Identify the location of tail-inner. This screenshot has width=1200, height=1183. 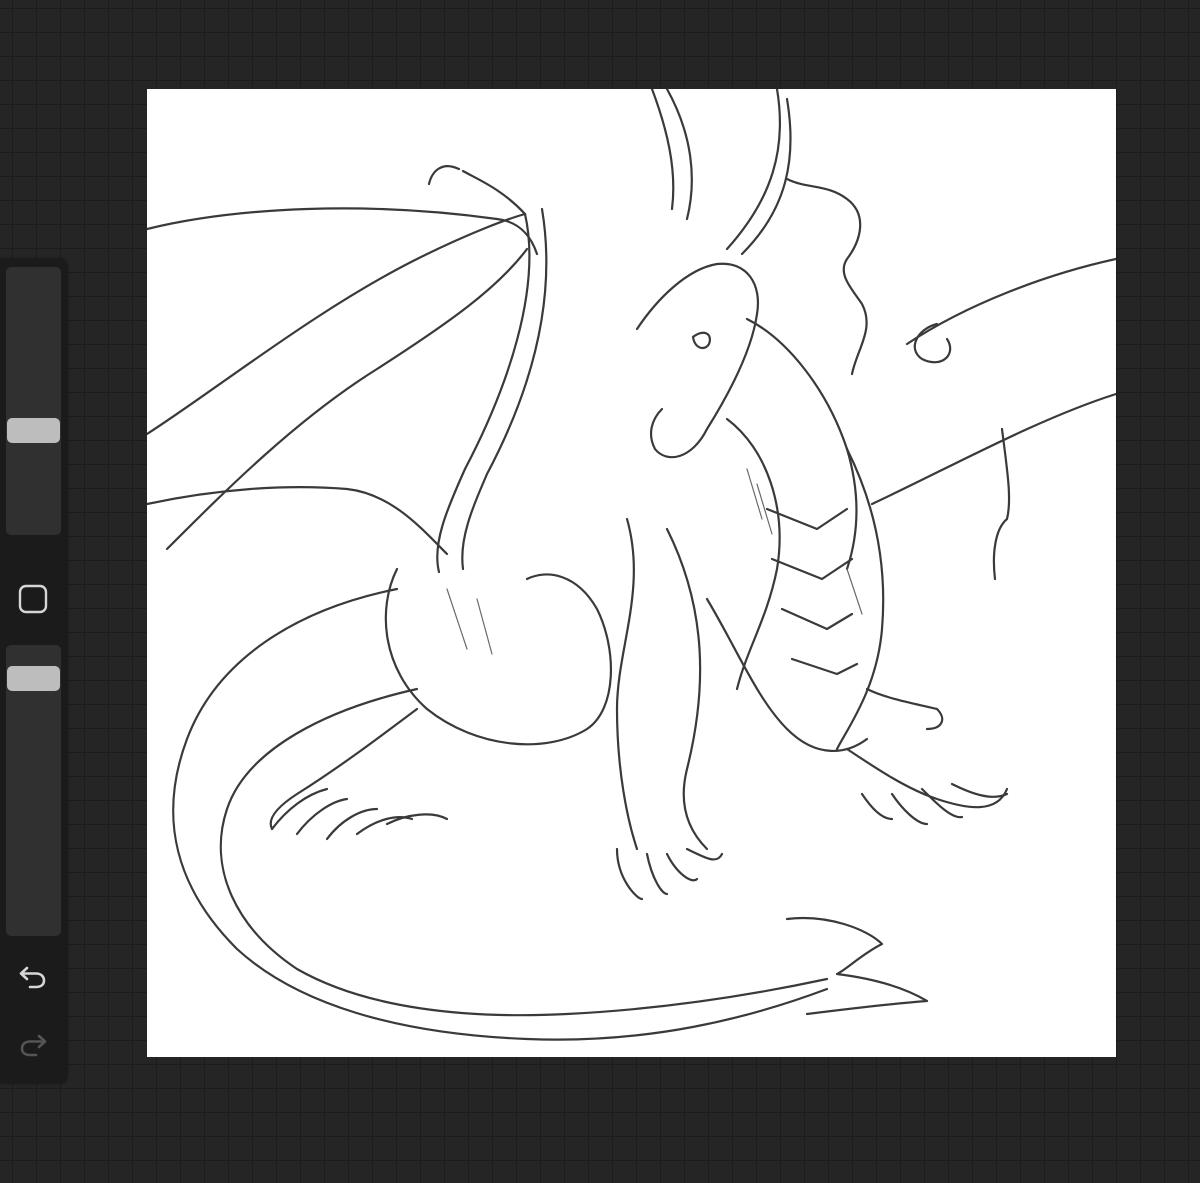
(524, 852).